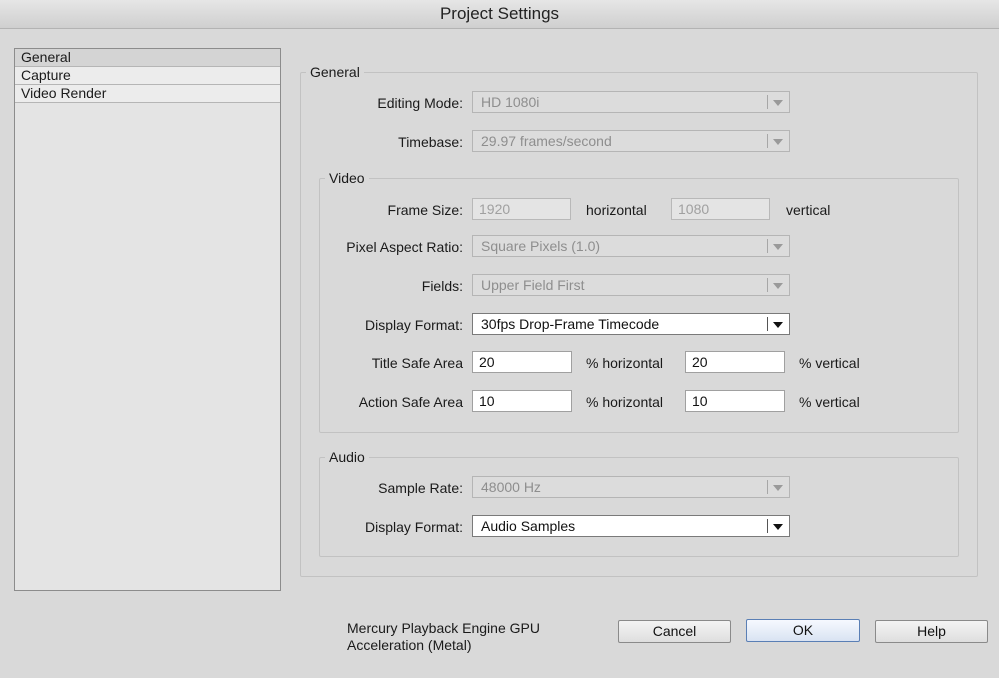 The height and width of the screenshot is (678, 999). Describe the element at coordinates (931, 631) in the screenshot. I see `help-button: Help` at that location.